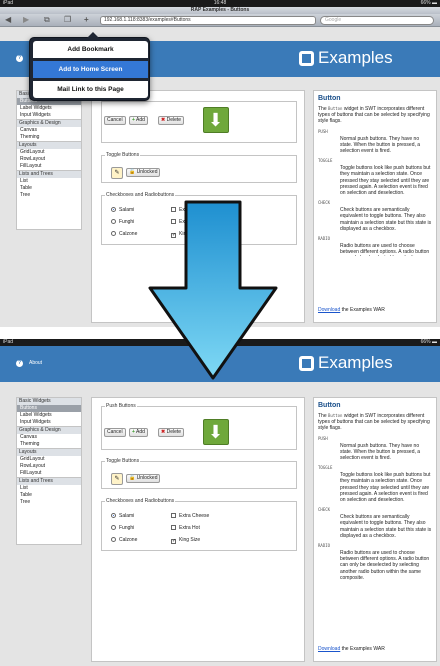 This screenshot has height=666, width=440. I want to click on transition-arrow-icon, so click(213, 290).